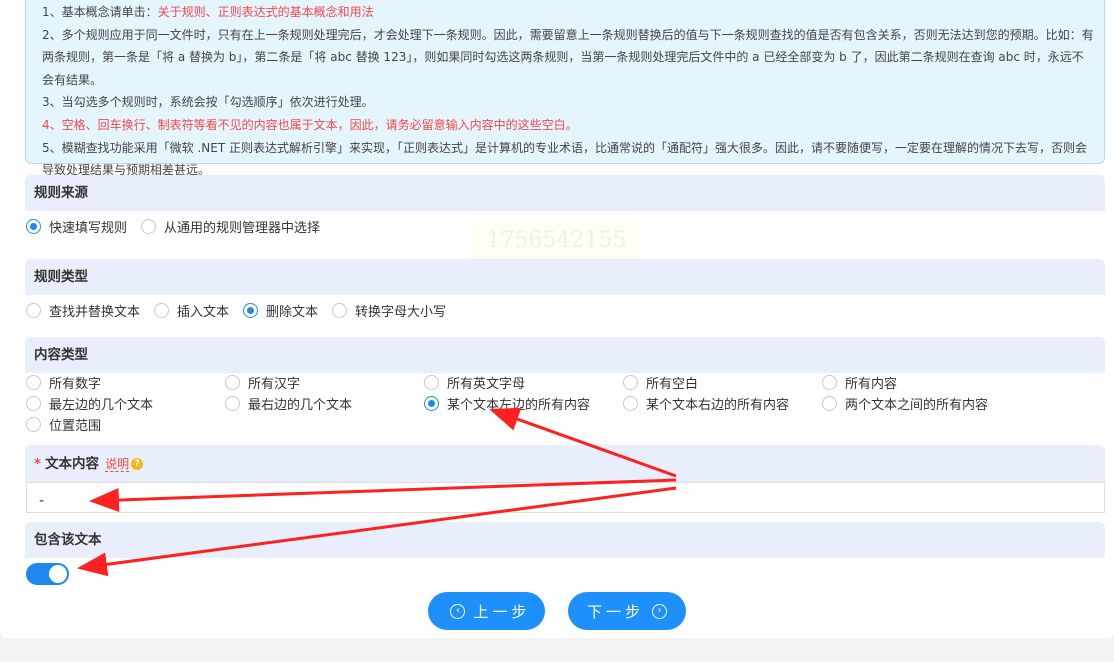 The width and height of the screenshot is (1114, 662). I want to click on radio-label: 某个文本右边的所有内容, so click(718, 405).